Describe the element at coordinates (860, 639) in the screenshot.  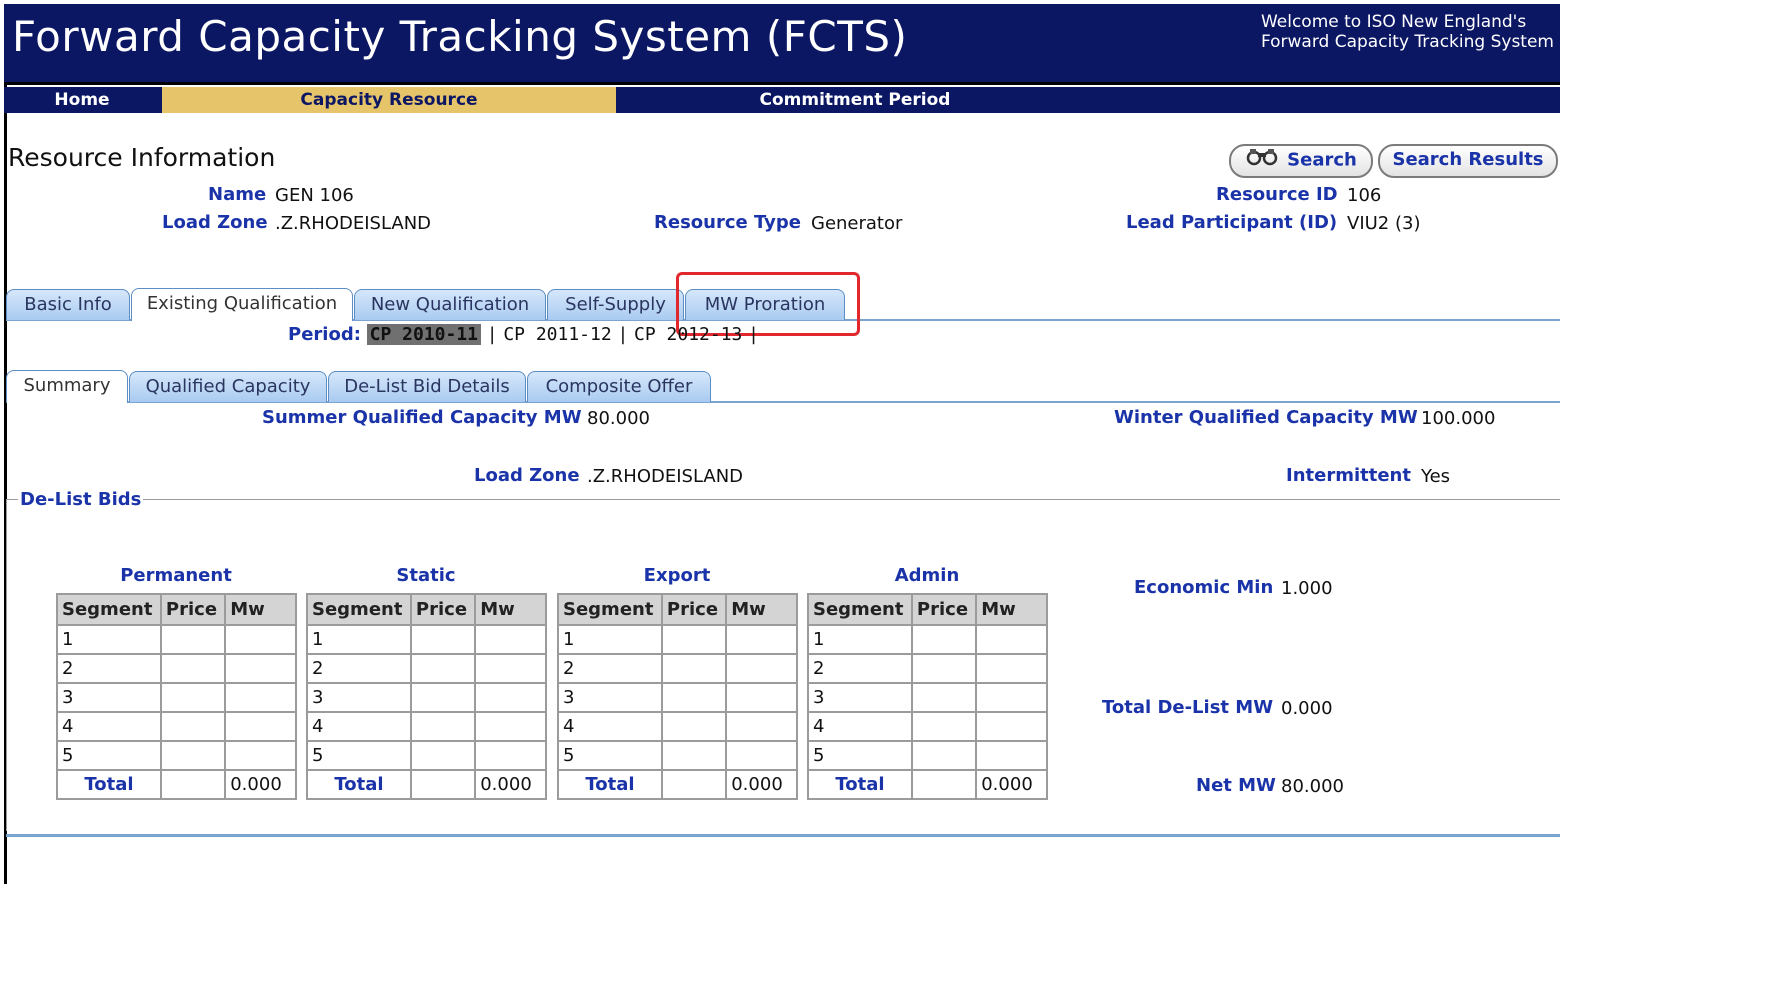
I see `segment-cell: 1` at that location.